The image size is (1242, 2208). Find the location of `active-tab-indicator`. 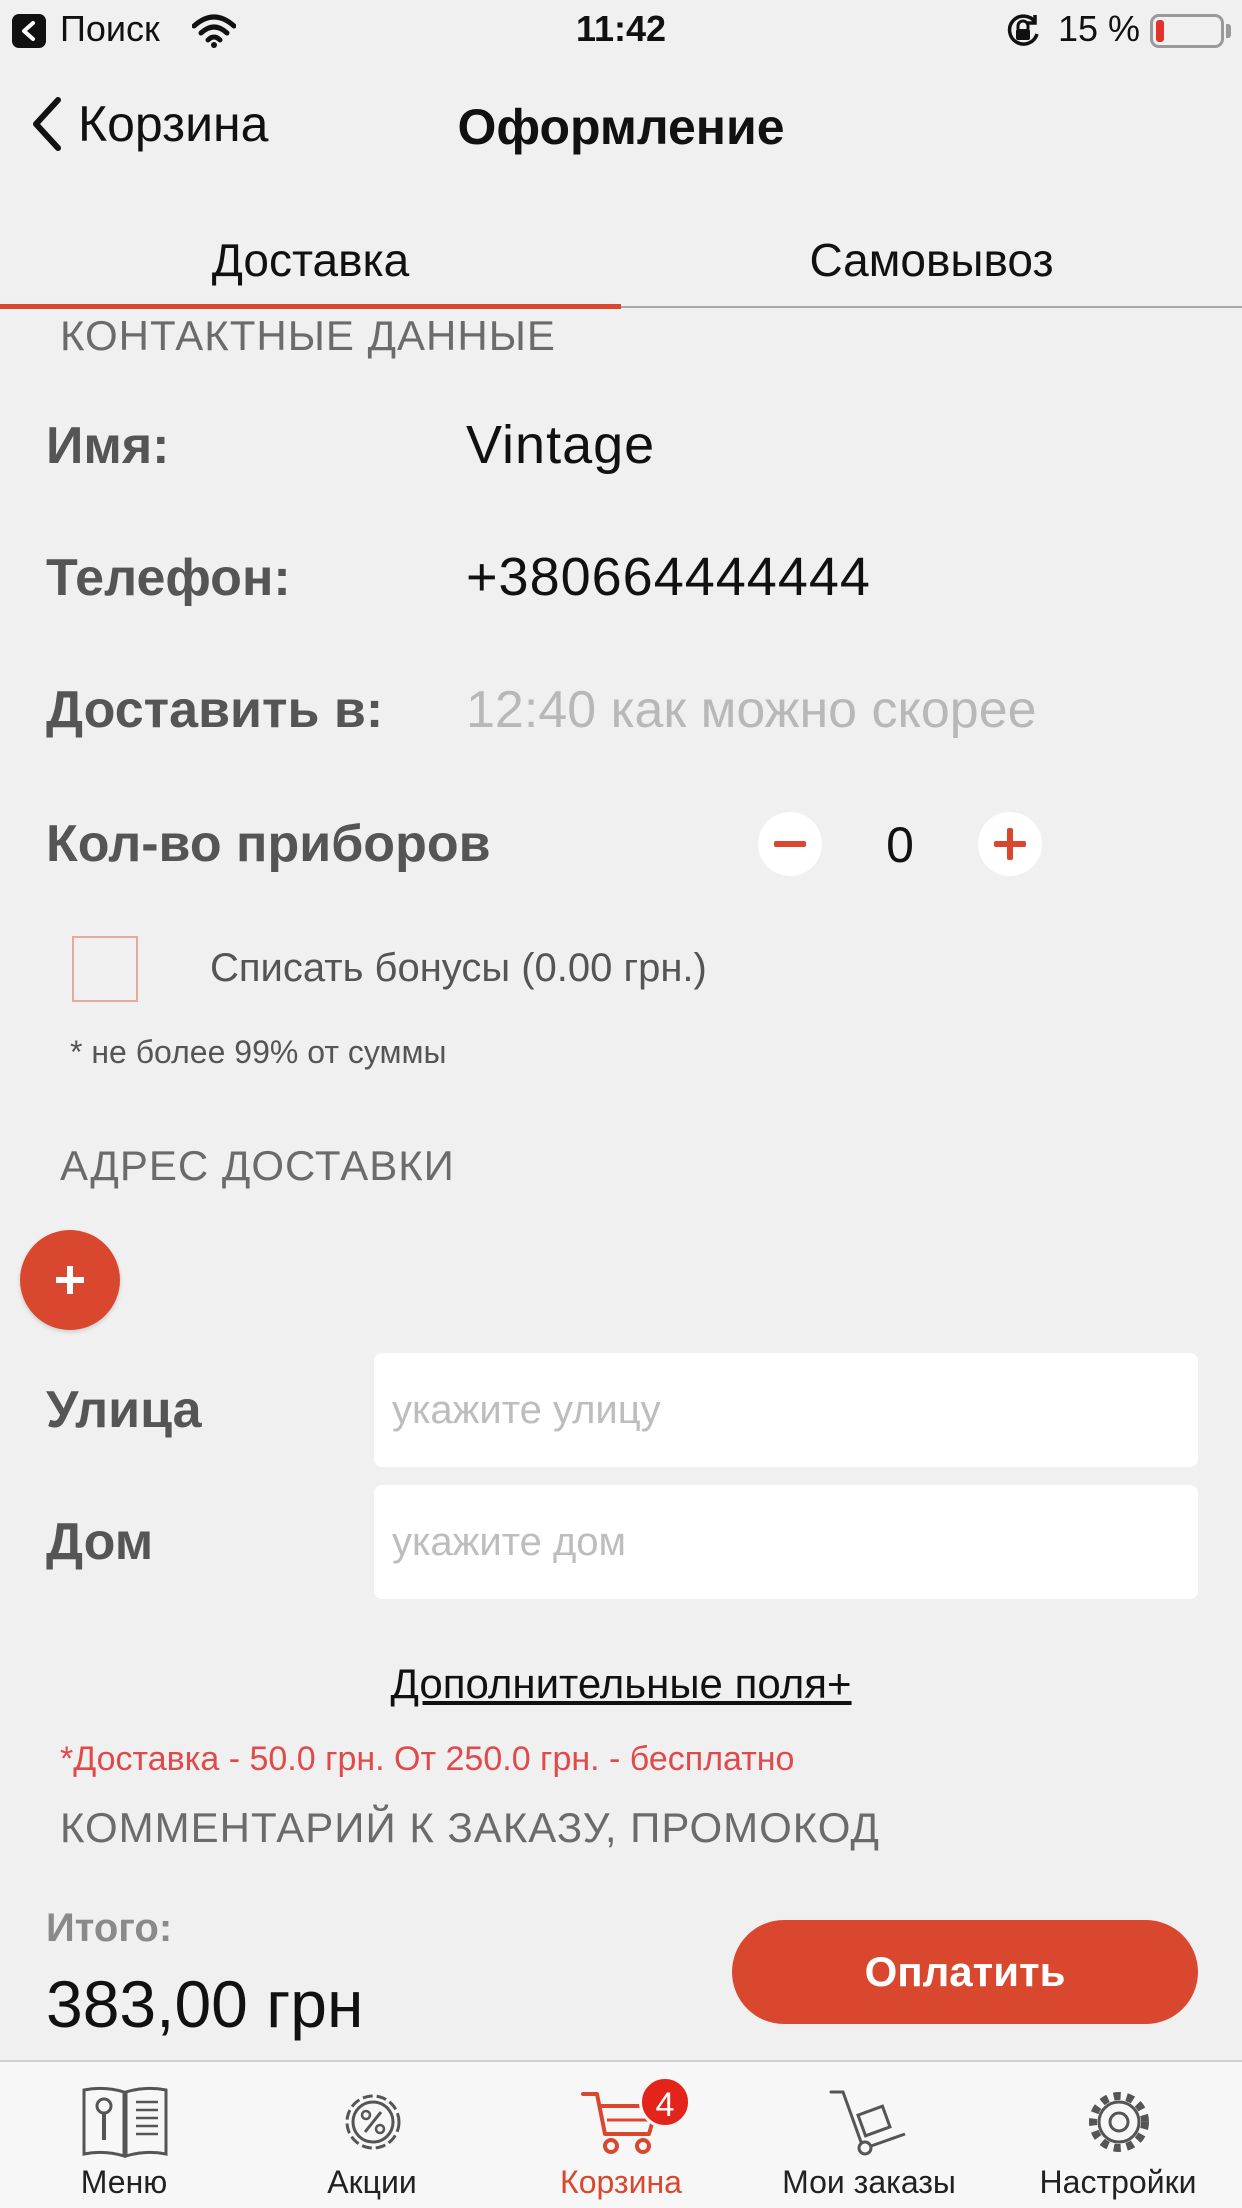

active-tab-indicator is located at coordinates (310, 306).